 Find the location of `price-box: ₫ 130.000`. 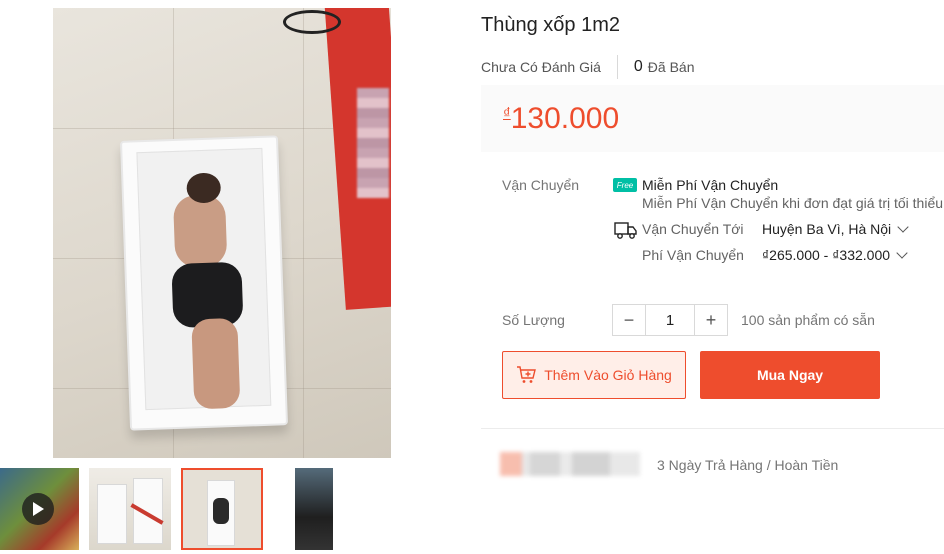

price-box: ₫ 130.000 is located at coordinates (712, 118).